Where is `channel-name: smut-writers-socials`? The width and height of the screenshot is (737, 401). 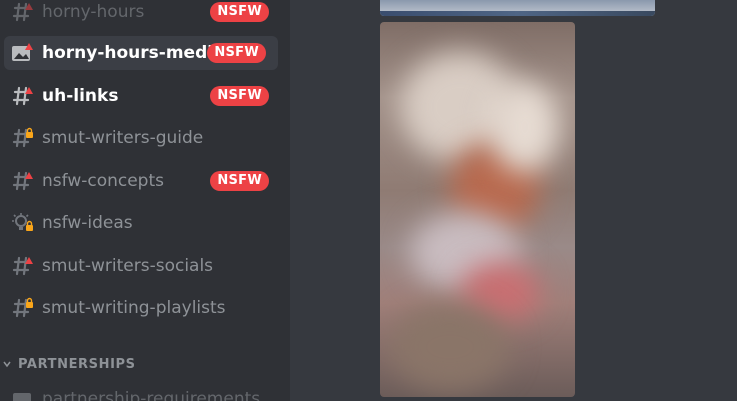 channel-name: smut-writers-socials is located at coordinates (128, 266).